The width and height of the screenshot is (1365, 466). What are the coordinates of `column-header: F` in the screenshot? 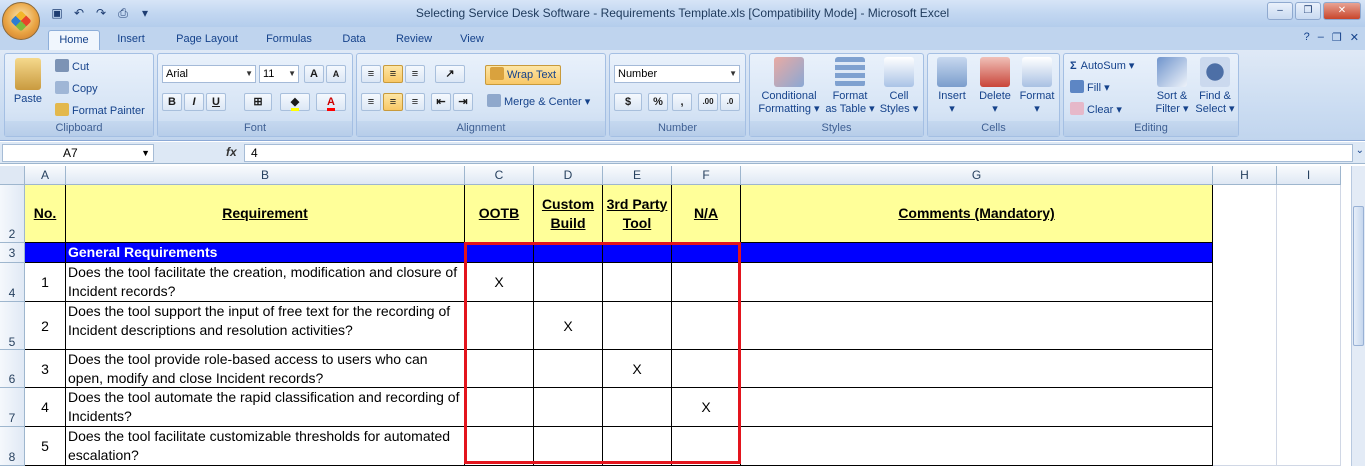 It's located at (706, 175).